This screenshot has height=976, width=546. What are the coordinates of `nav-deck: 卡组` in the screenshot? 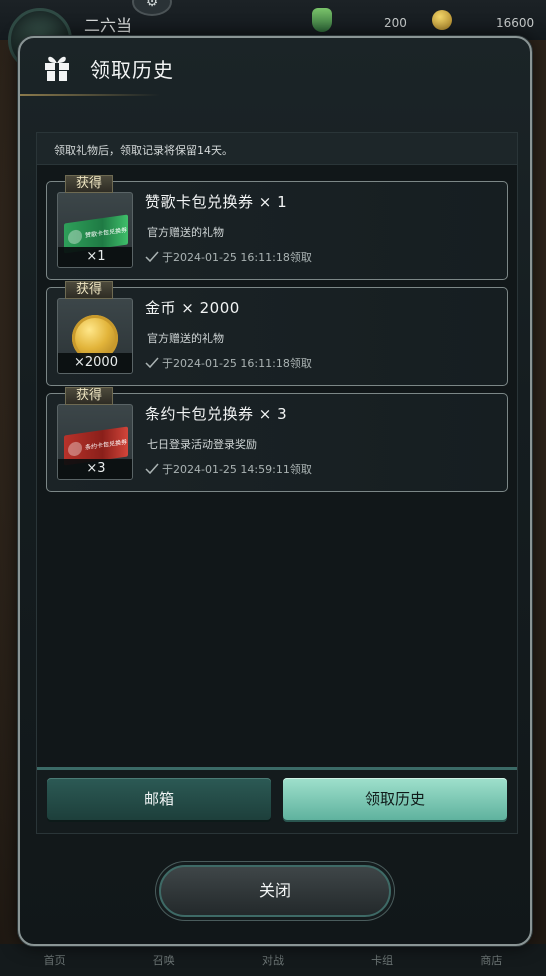 It's located at (382, 960).